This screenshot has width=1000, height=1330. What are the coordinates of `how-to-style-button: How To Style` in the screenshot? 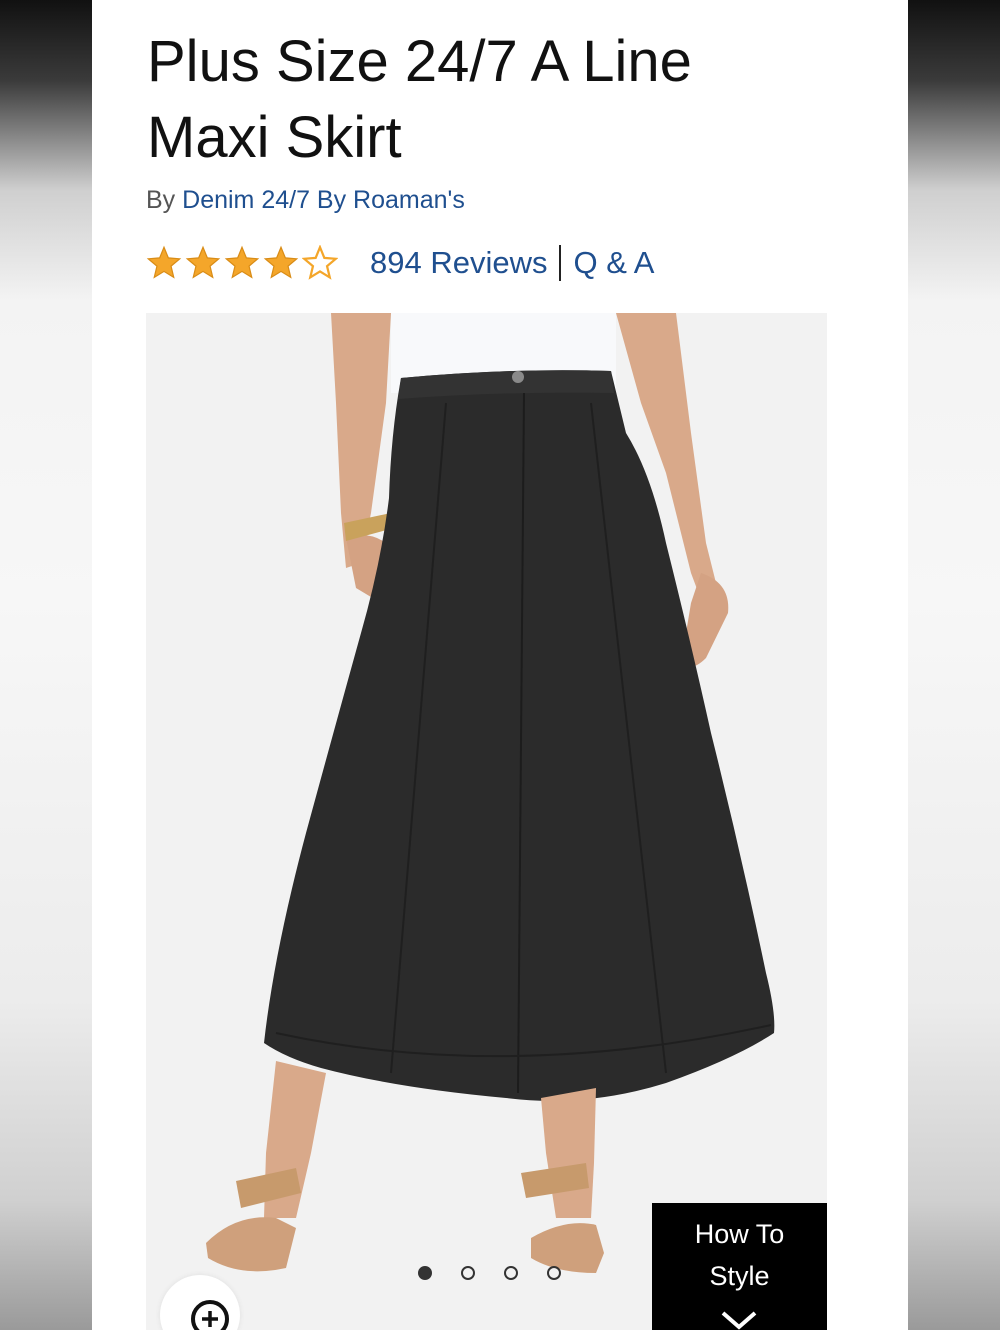 It's located at (739, 1266).